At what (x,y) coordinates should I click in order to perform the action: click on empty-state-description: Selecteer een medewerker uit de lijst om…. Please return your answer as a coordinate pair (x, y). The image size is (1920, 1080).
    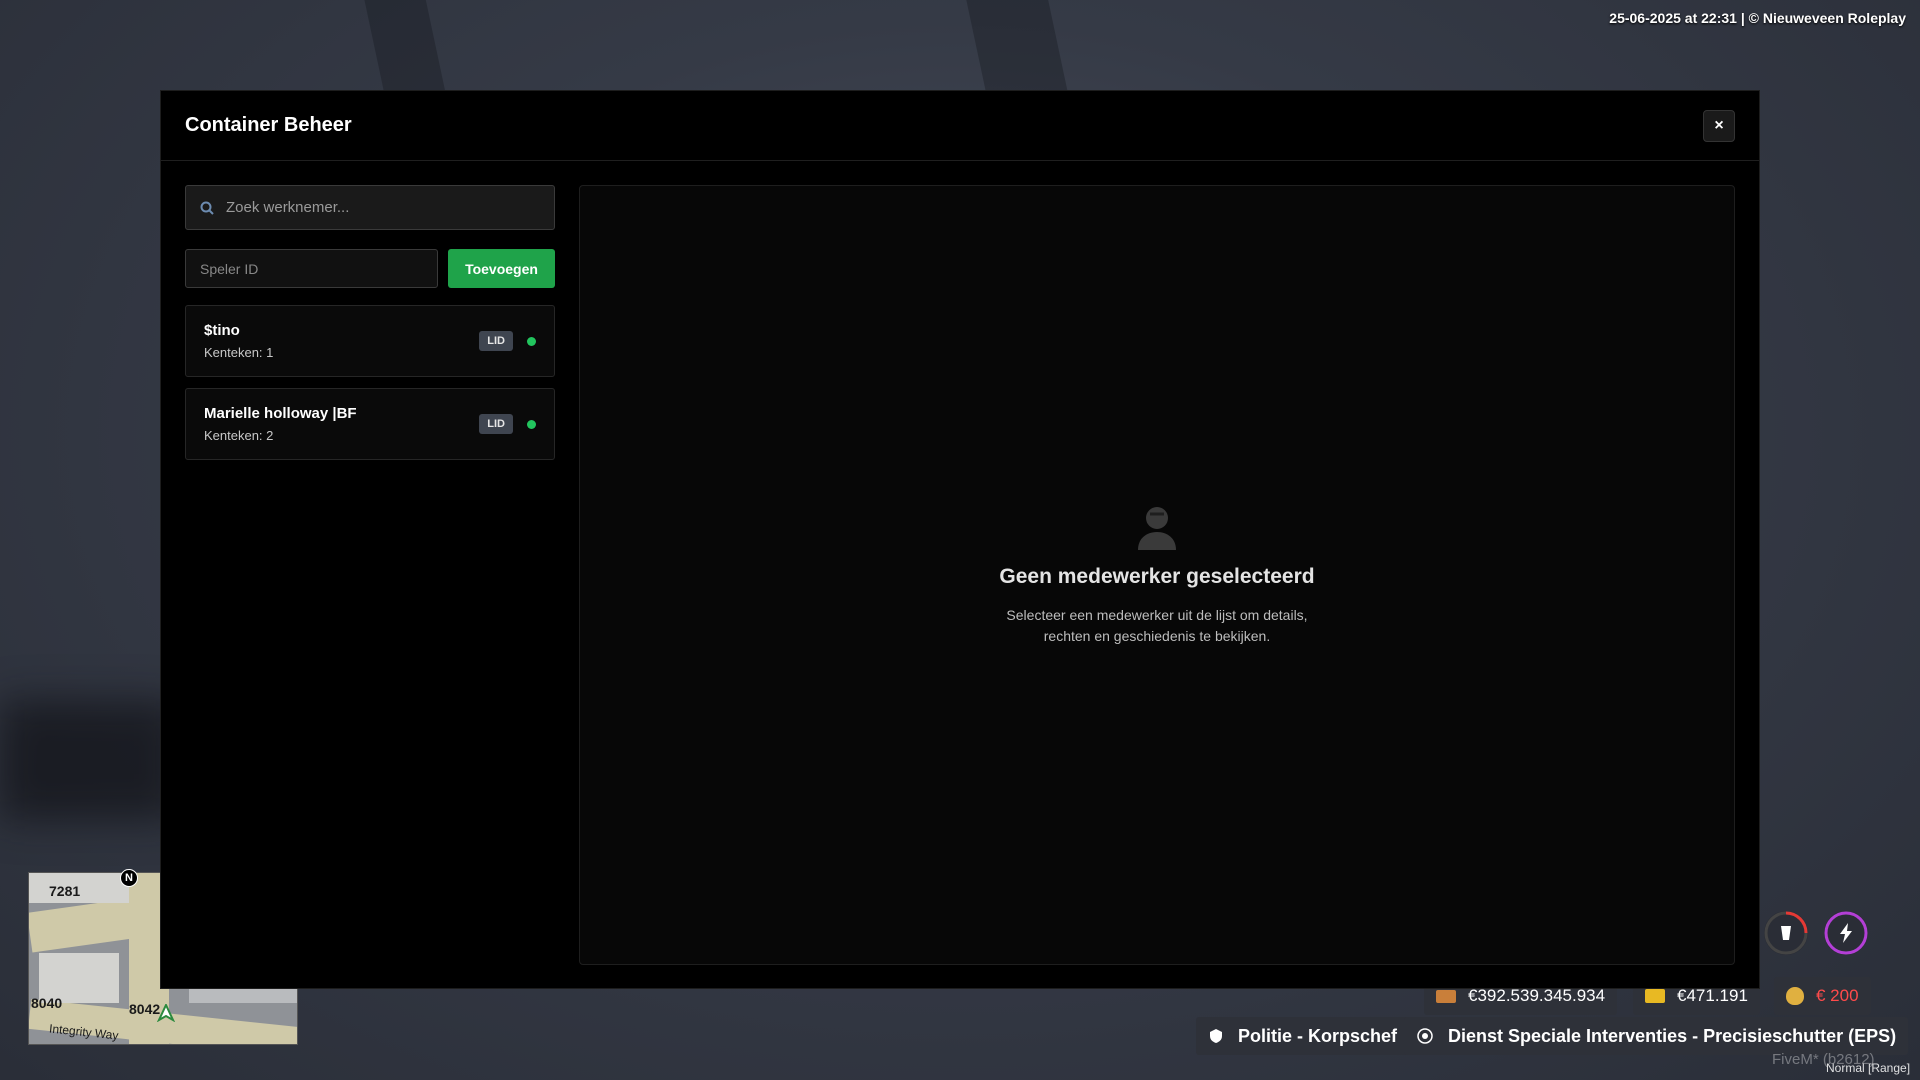
    Looking at the image, I should click on (1157, 626).